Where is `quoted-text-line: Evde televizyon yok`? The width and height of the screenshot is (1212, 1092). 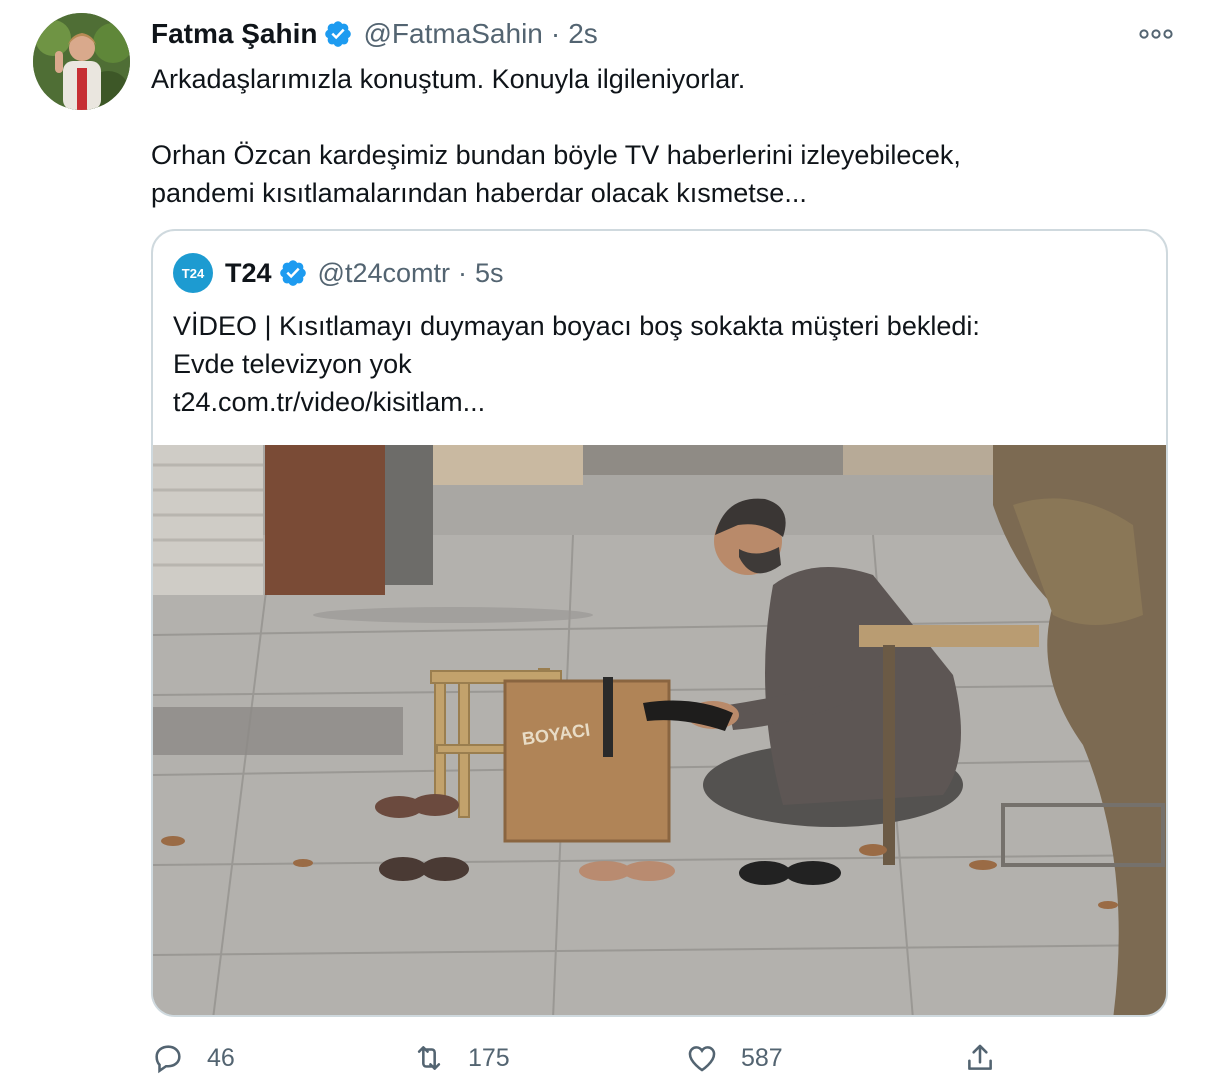 quoted-text-line: Evde televizyon yok is located at coordinates (292, 364).